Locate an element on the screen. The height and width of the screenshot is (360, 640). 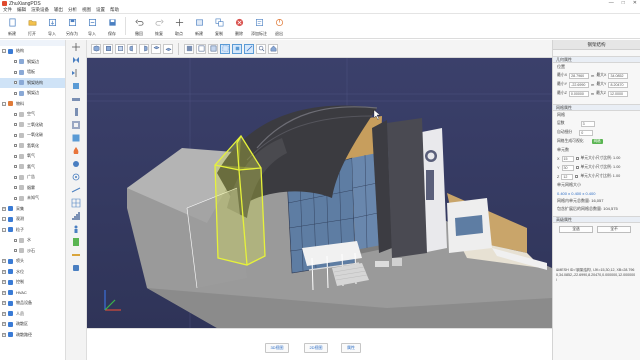
select-edge-button is located at coordinates (249, 48).